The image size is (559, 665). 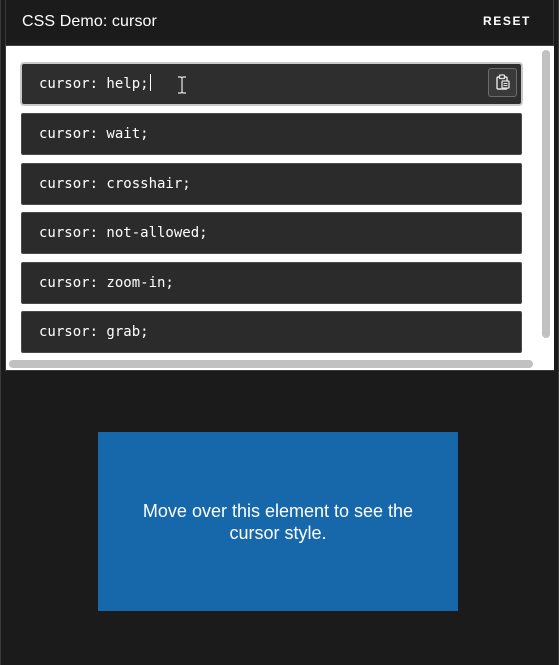 I want to click on choice-grab: cursor: grab;, so click(x=271, y=332).